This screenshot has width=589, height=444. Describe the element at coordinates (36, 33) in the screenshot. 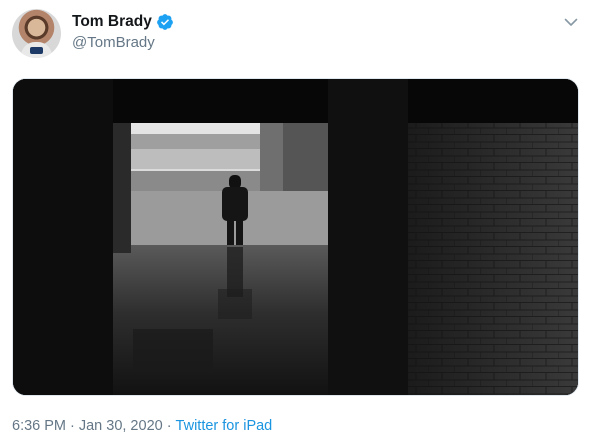

I see `author-avatar` at that location.